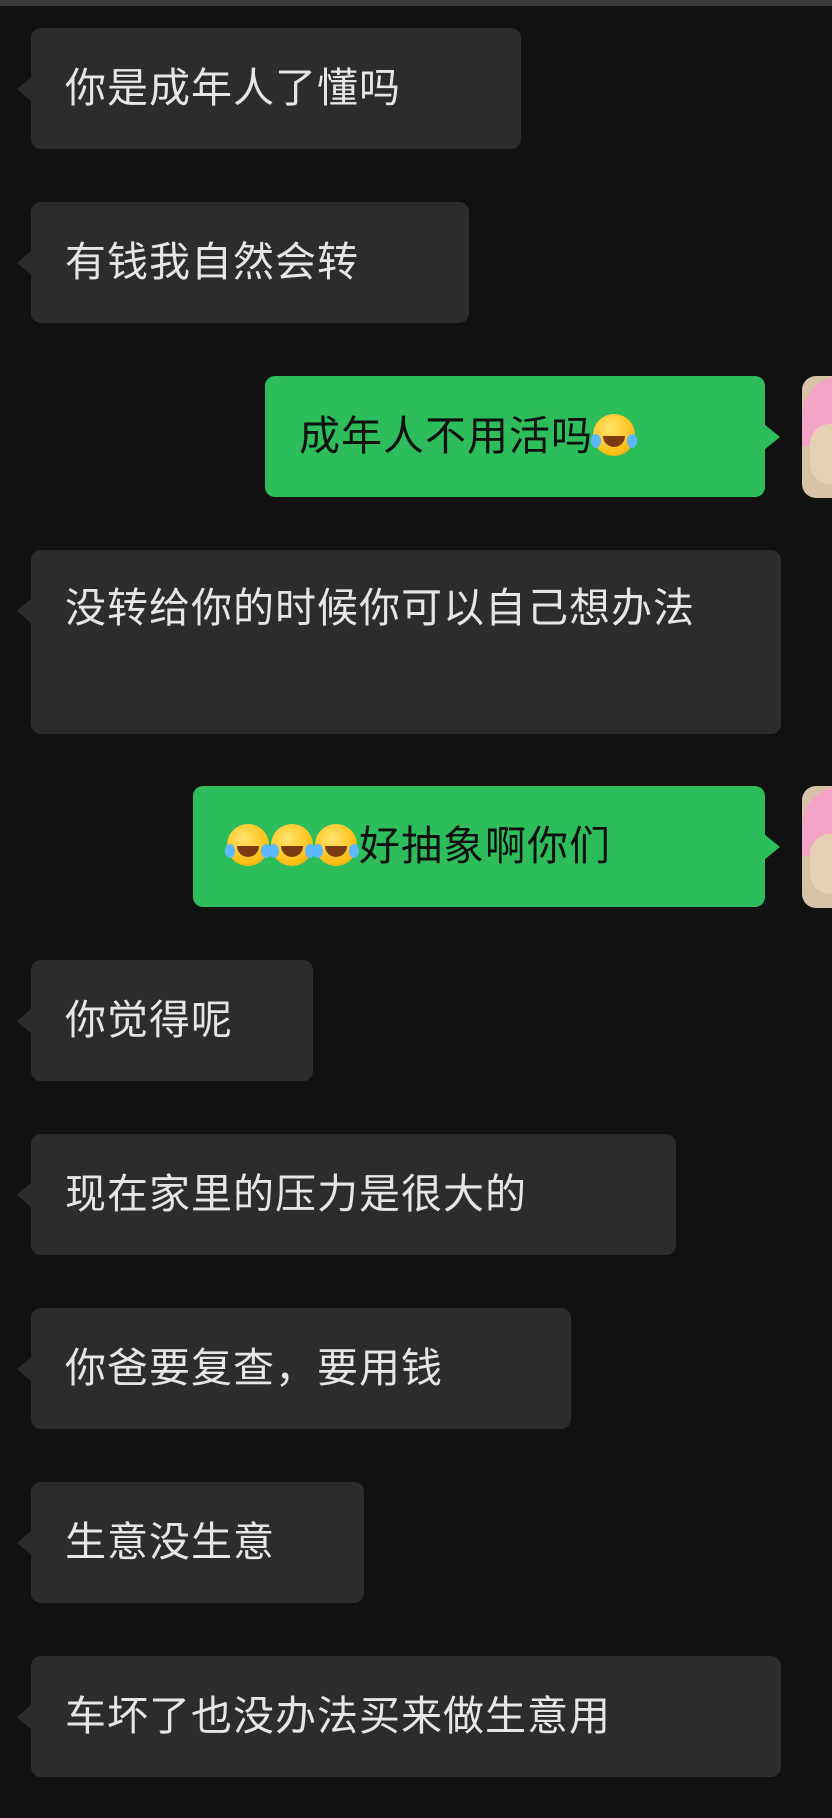 This screenshot has width=832, height=1818. What do you see at coordinates (233, 88) in the screenshot?
I see `message-text: 你是成年人了懂吗` at bounding box center [233, 88].